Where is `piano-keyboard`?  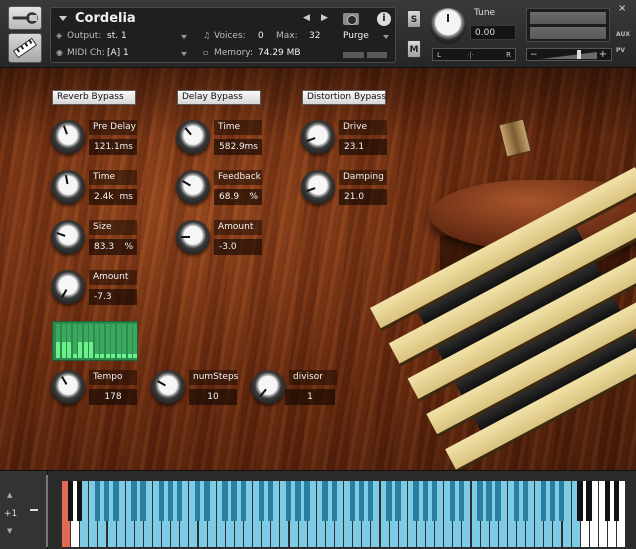 piano-keyboard is located at coordinates (347, 514).